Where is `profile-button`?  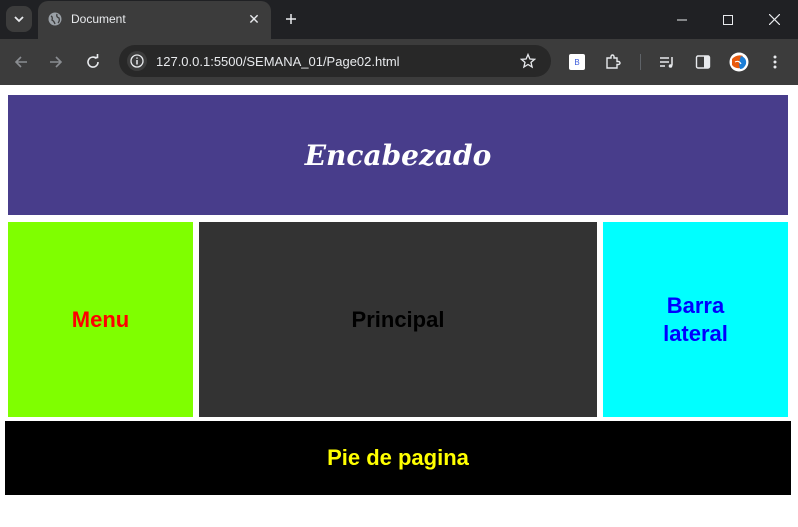 profile-button is located at coordinates (739, 62).